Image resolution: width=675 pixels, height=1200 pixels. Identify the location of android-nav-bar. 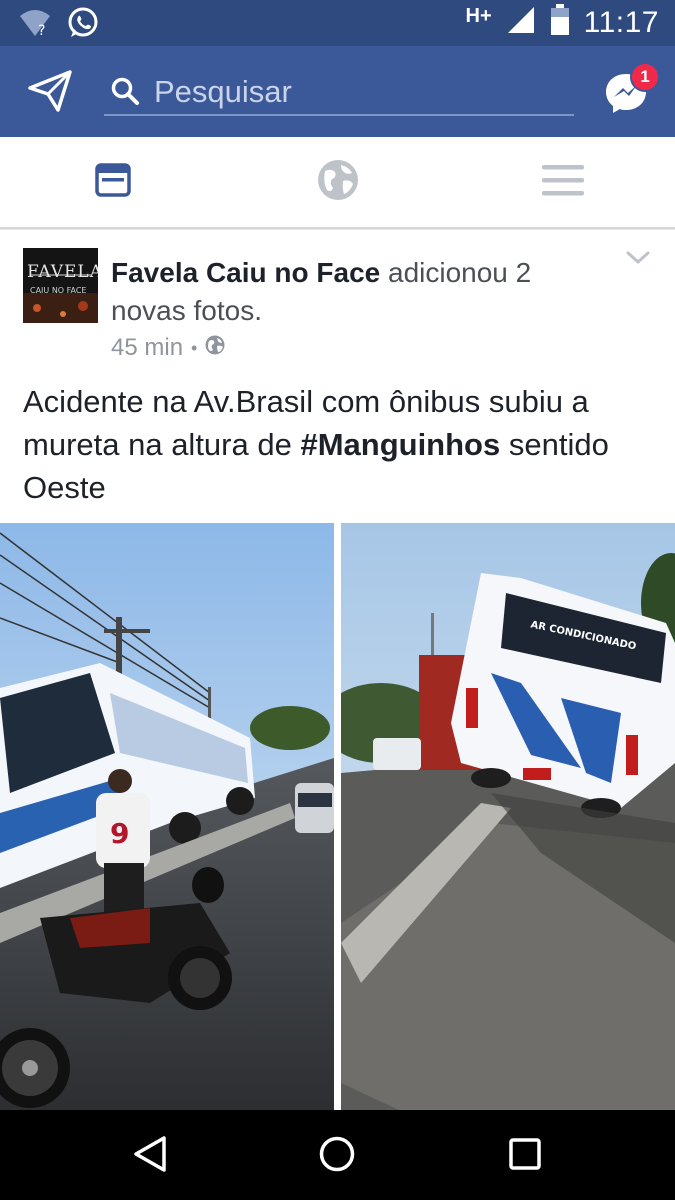
(337, 1155).